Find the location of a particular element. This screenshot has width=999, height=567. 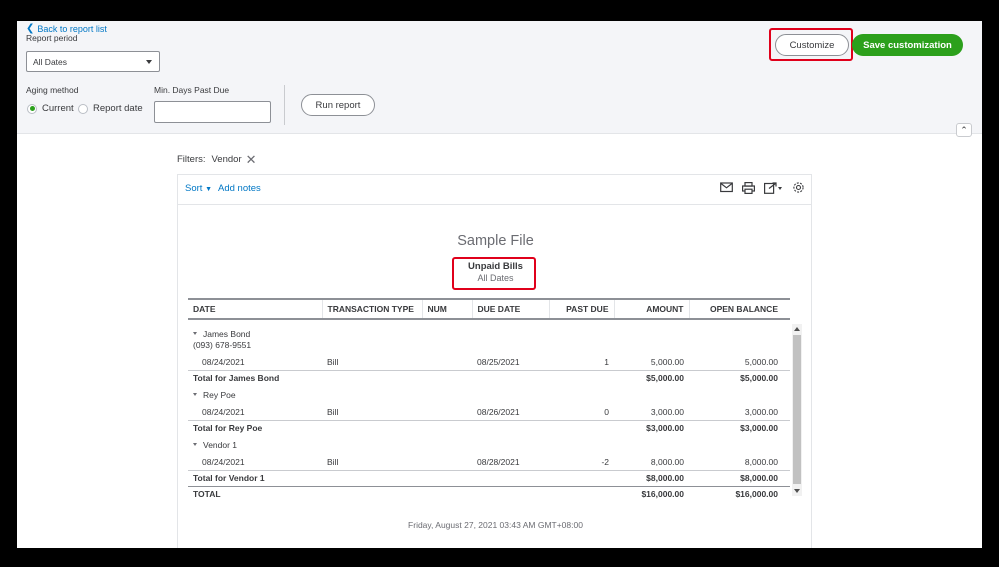

export-icon is located at coordinates (773, 187).